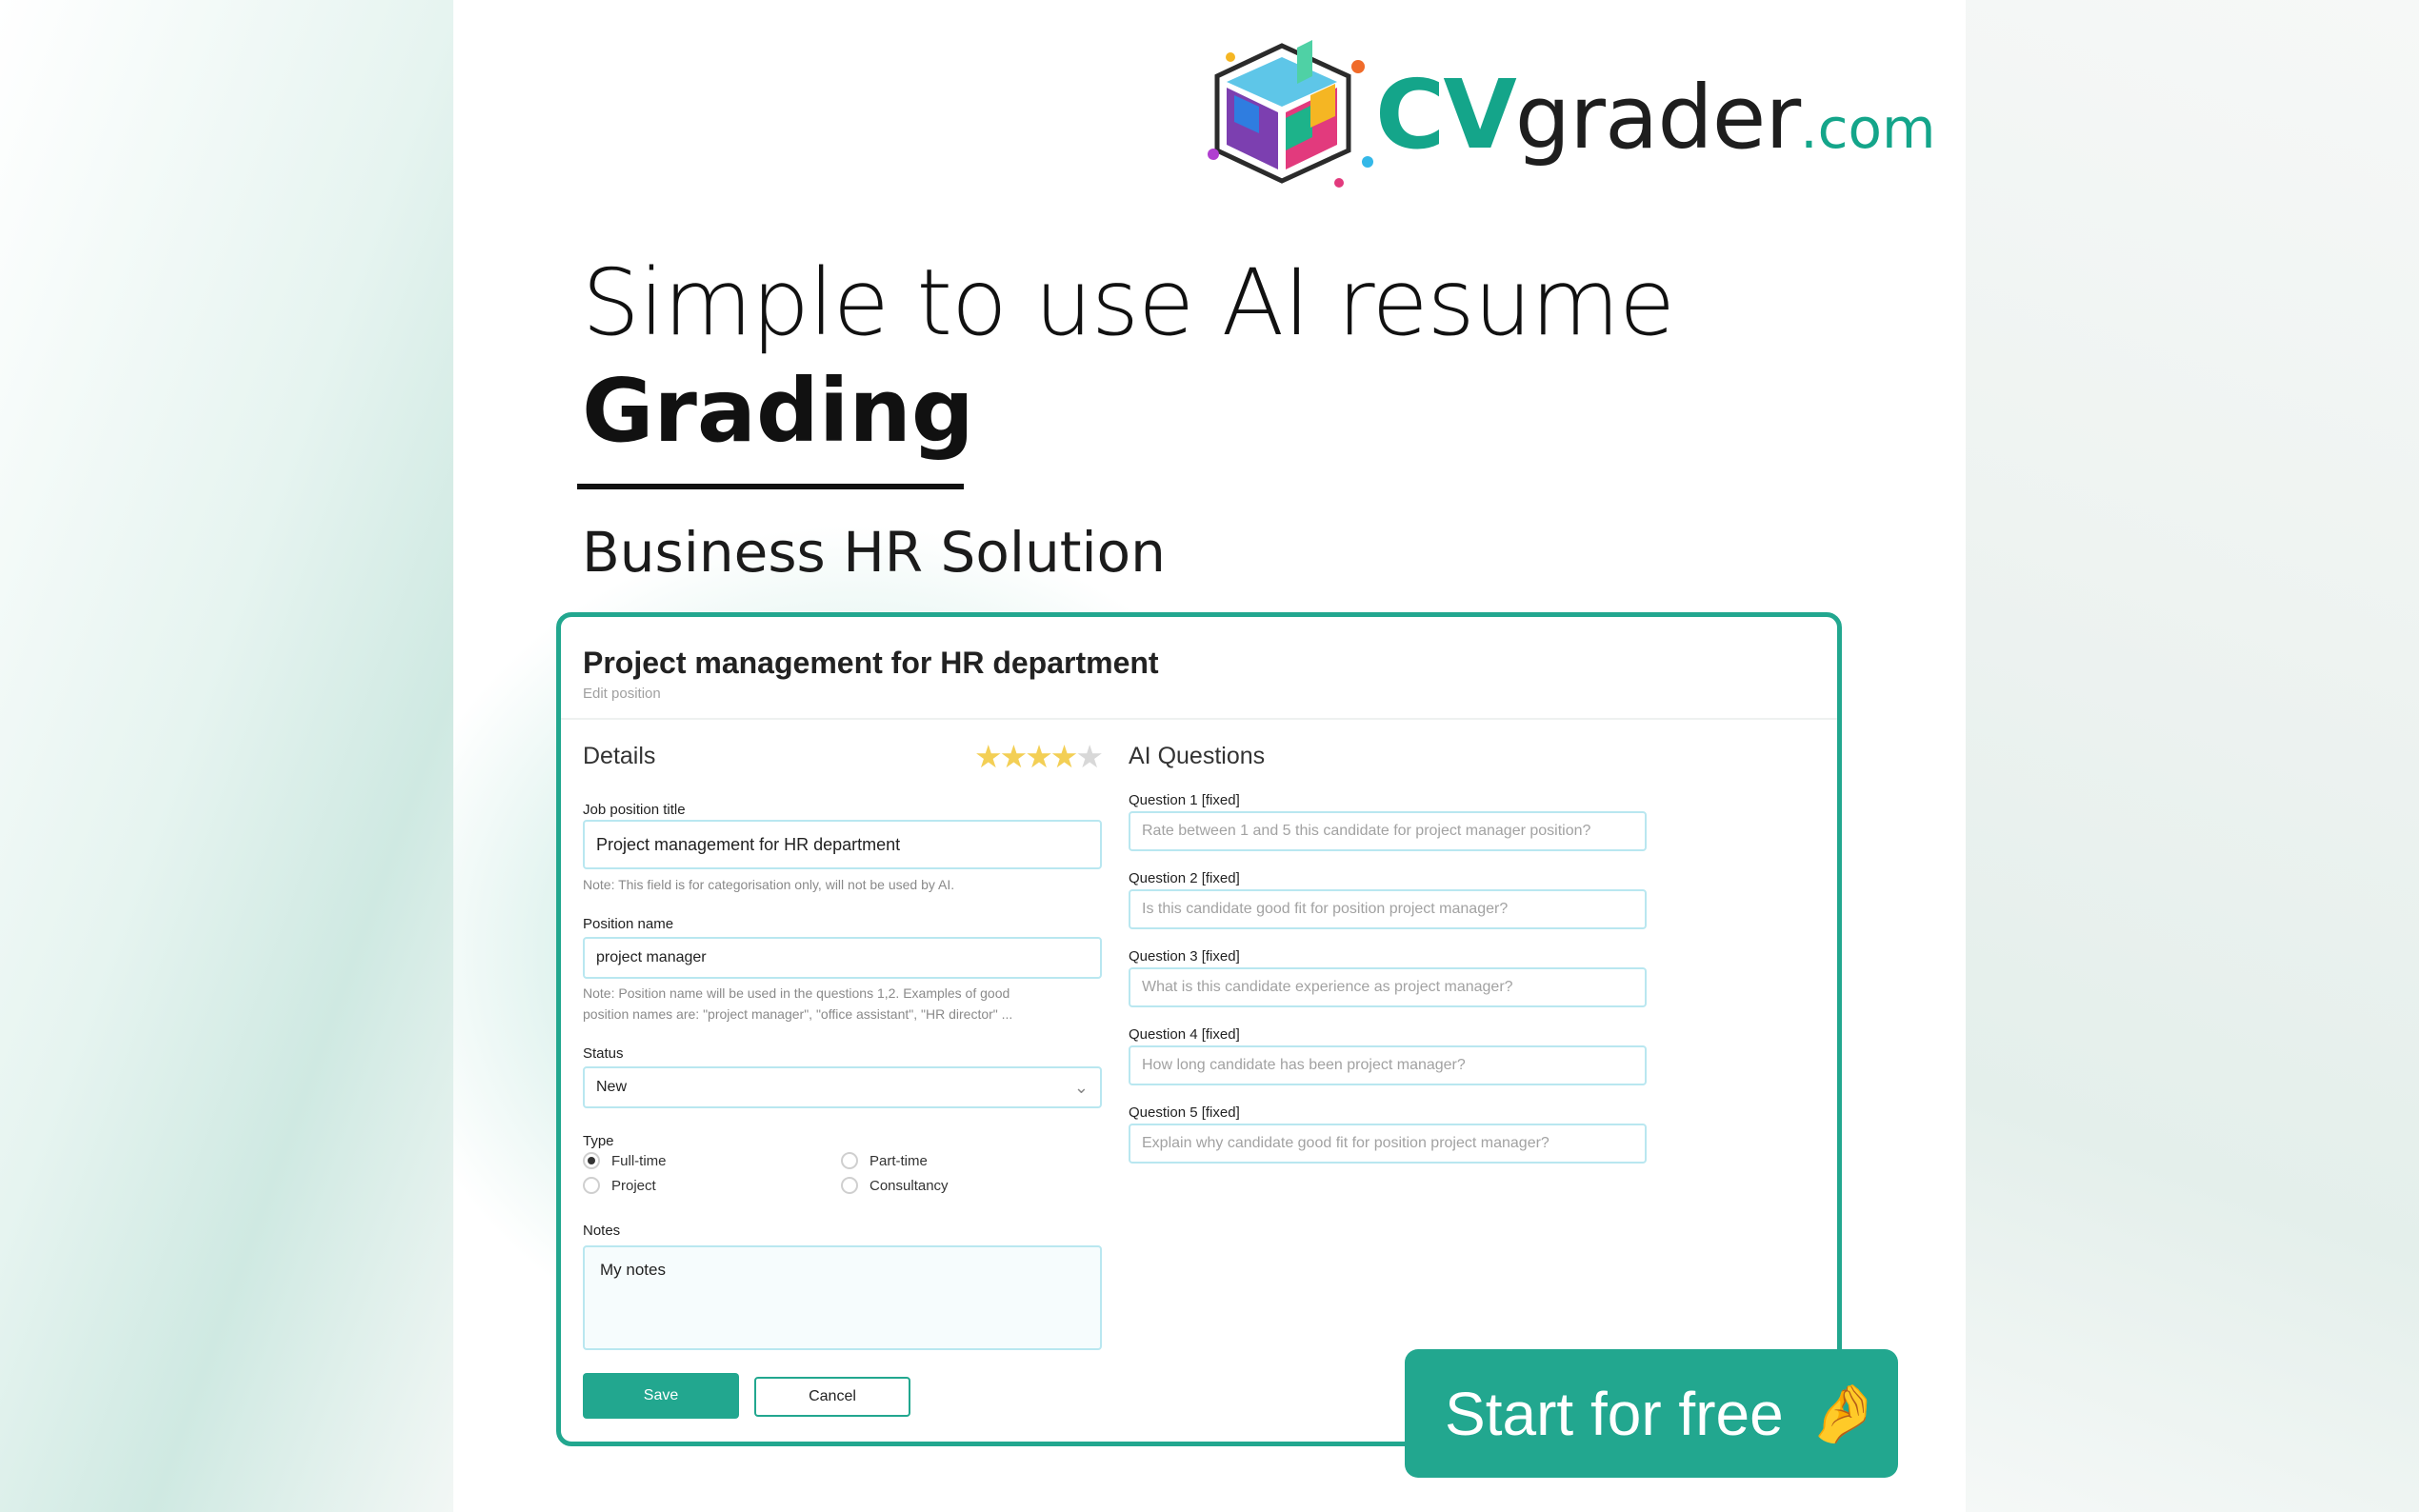 The height and width of the screenshot is (1512, 2419). What do you see at coordinates (899, 1160) in the screenshot?
I see `type-option-label: Part-time` at bounding box center [899, 1160].